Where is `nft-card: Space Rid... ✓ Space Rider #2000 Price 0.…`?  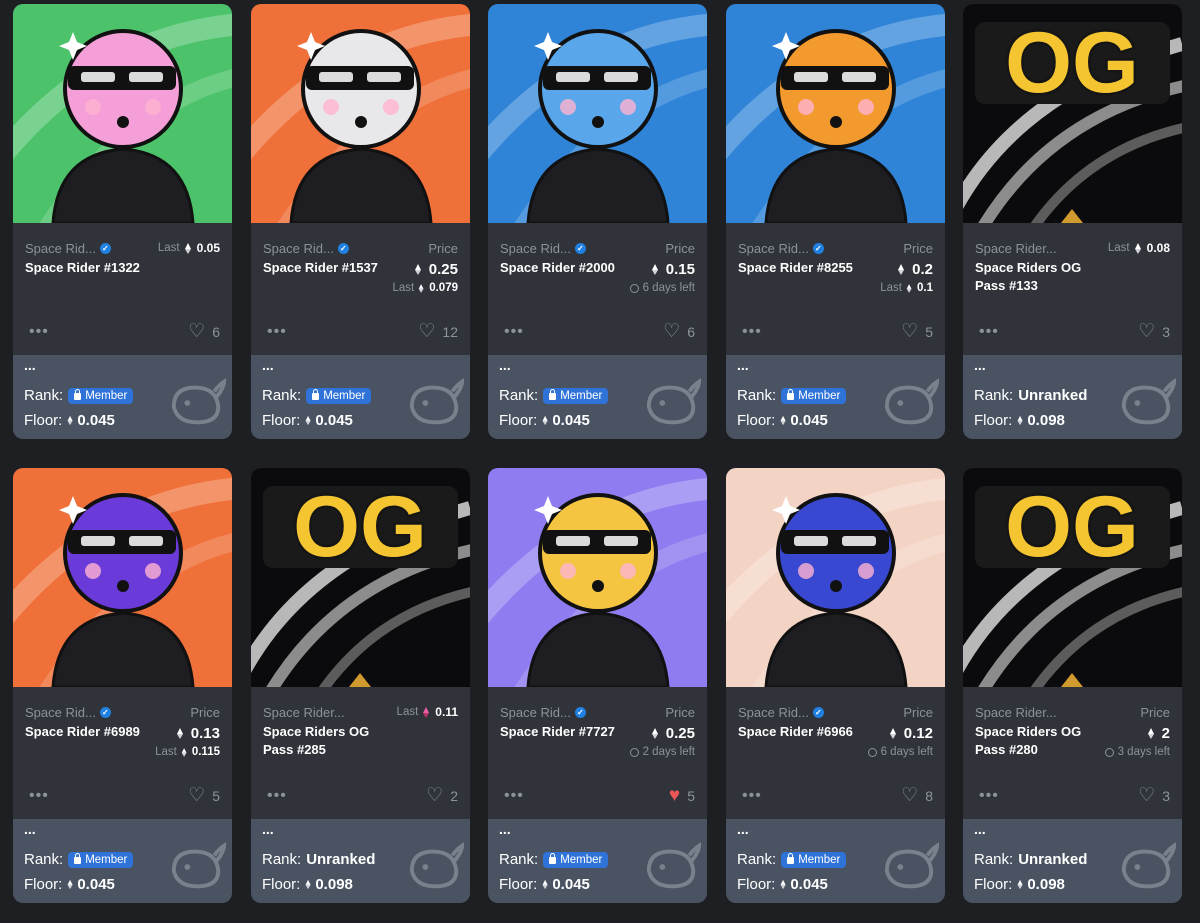
nft-card: Space Rid... ✓ Space Rider #2000 Price 0.… is located at coordinates (597, 221).